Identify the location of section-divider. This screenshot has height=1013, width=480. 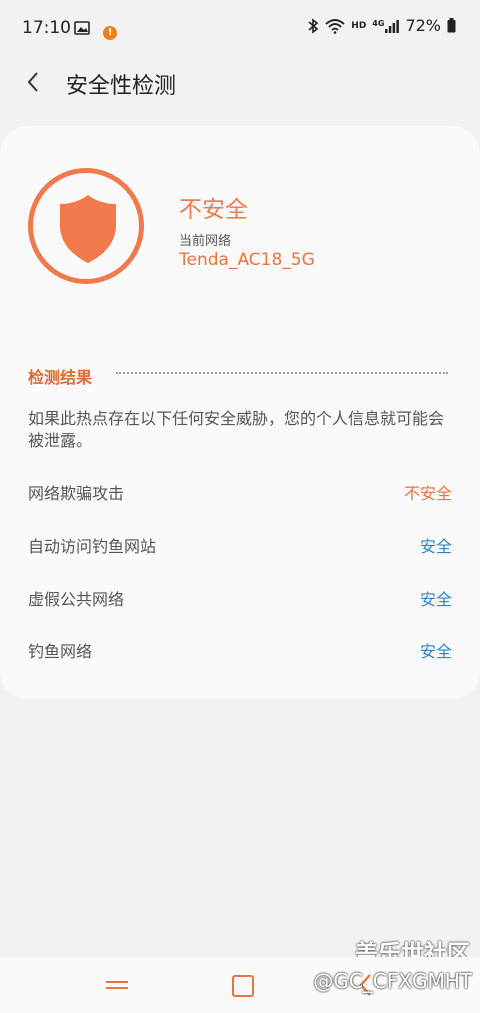
(282, 373).